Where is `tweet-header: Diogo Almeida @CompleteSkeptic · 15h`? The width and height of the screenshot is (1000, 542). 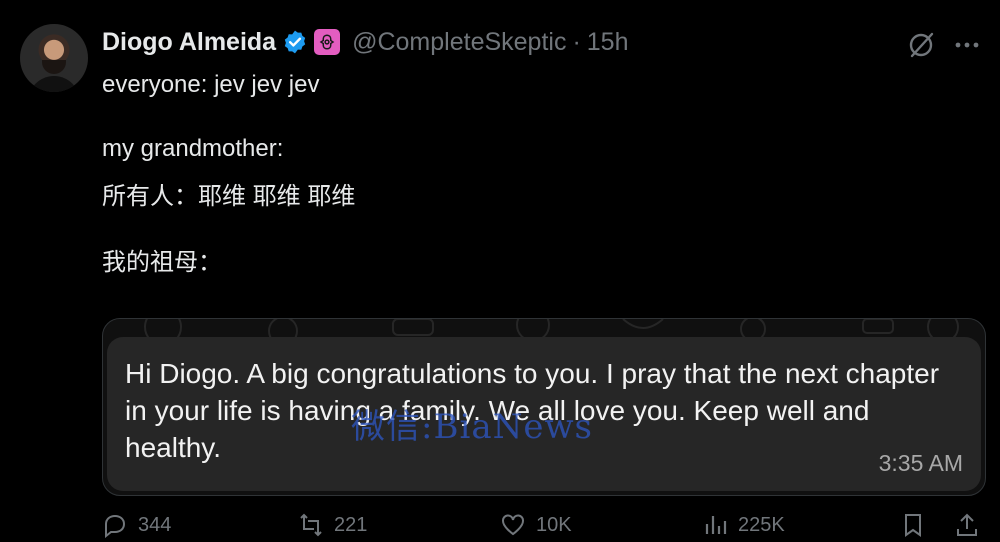 tweet-header: Diogo Almeida @CompleteSkeptic · 15h is located at coordinates (365, 42).